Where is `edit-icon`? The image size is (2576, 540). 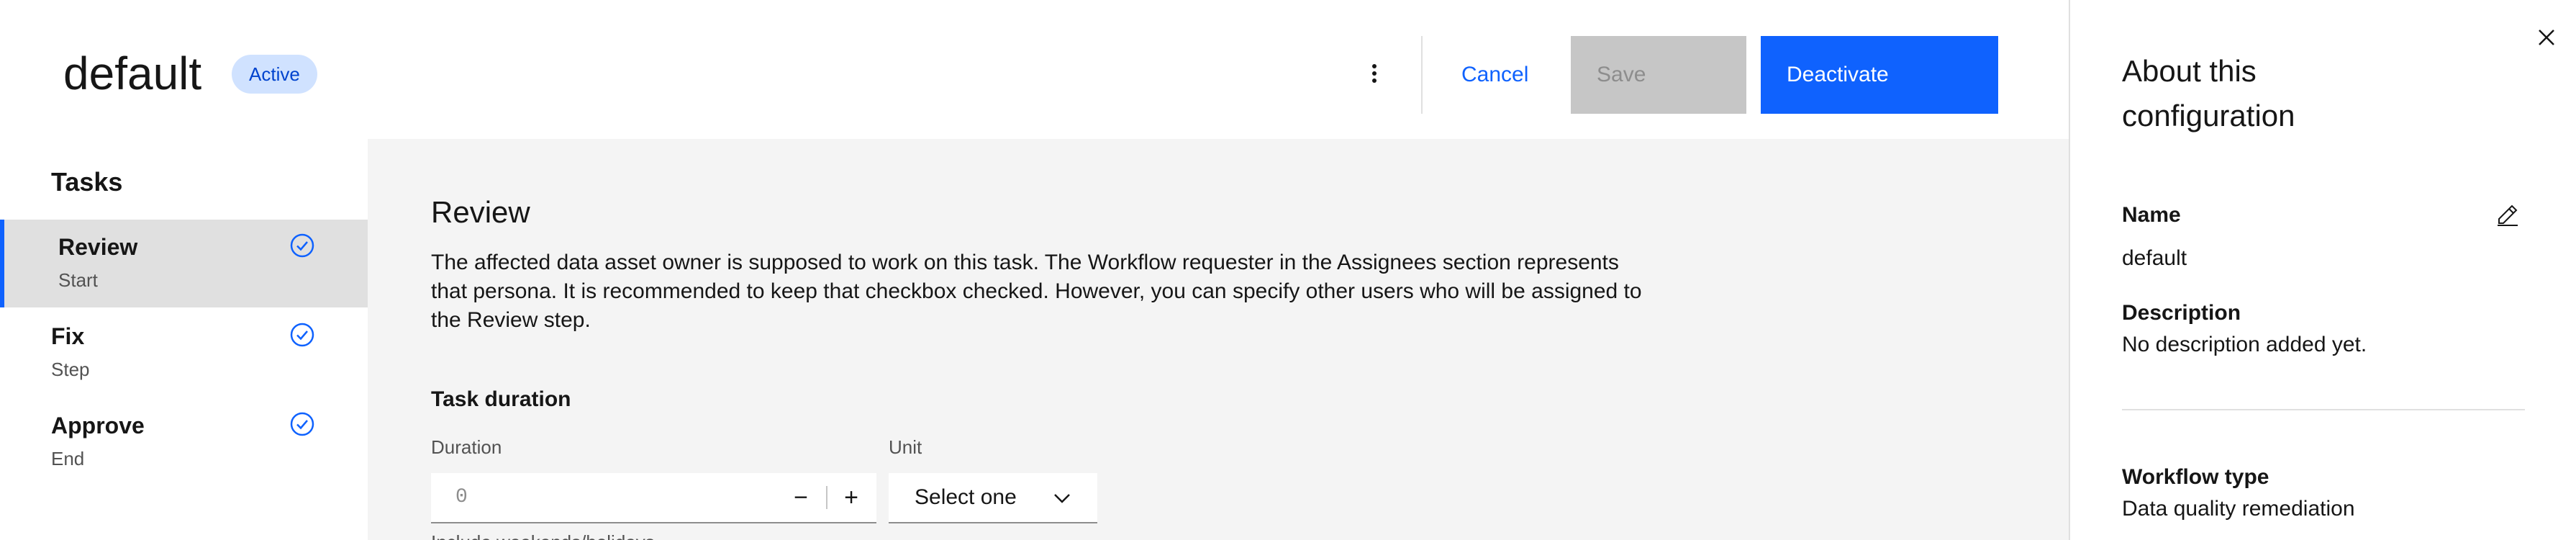 edit-icon is located at coordinates (2508, 215).